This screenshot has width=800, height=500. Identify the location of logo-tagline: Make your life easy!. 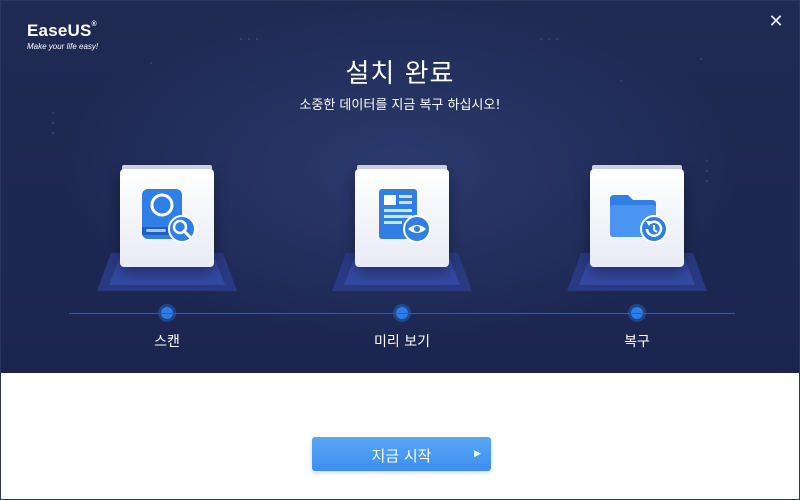
(63, 46).